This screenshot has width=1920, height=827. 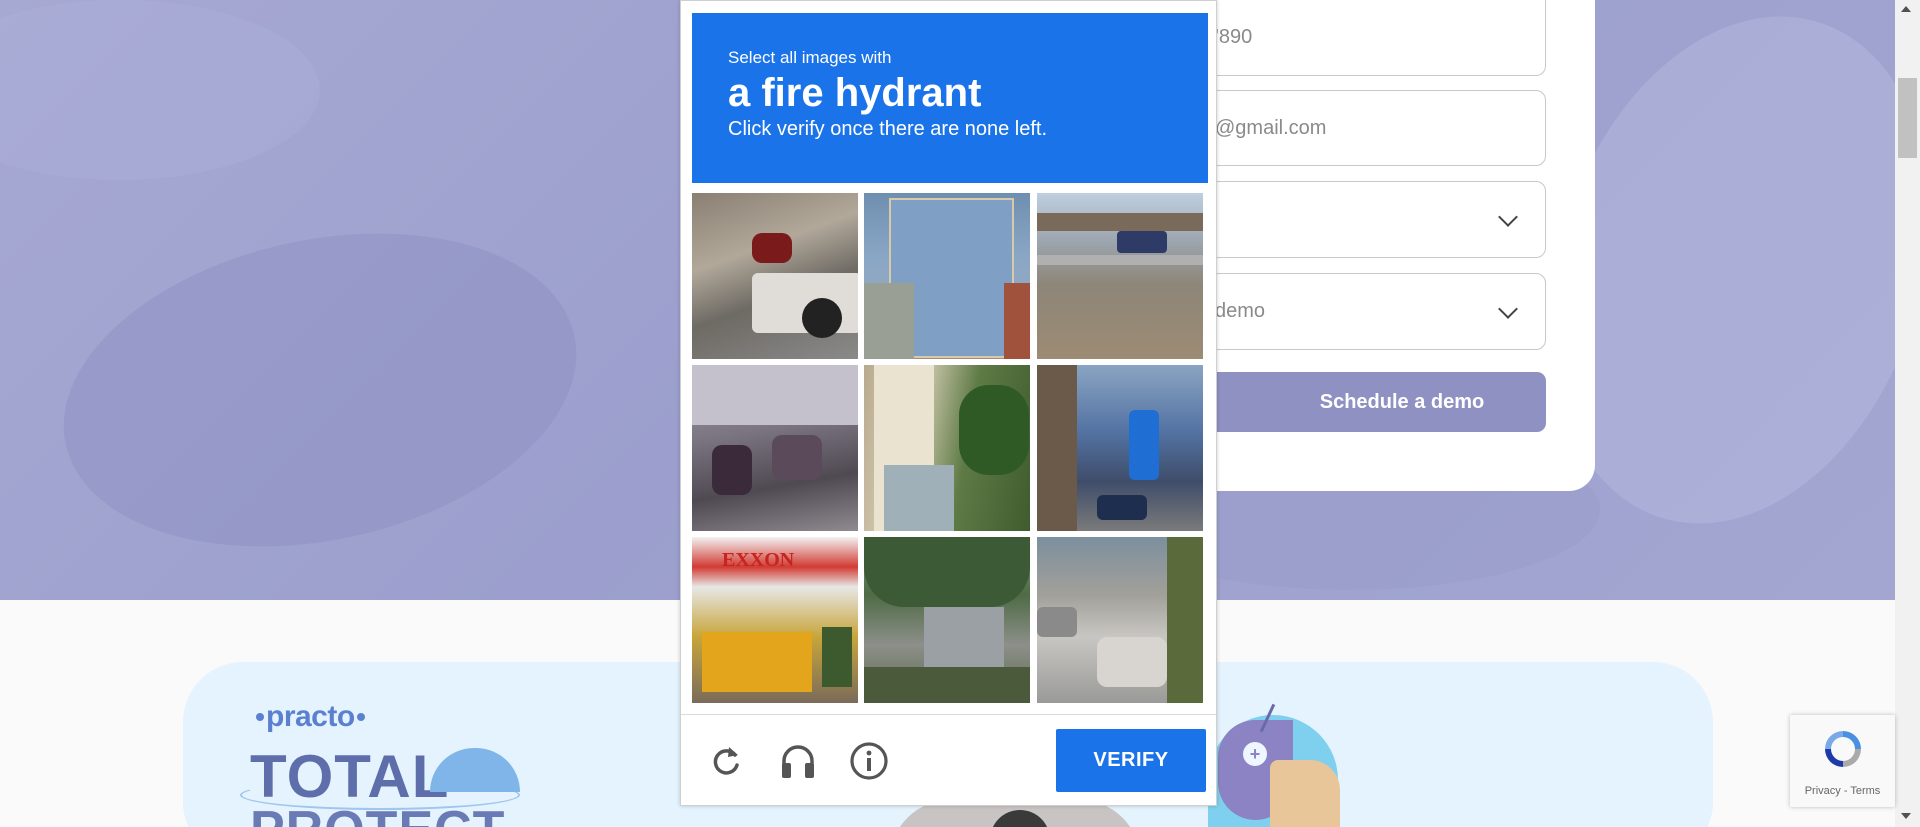 I want to click on recaptcha-links: Privacy - Terms, so click(x=1842, y=791).